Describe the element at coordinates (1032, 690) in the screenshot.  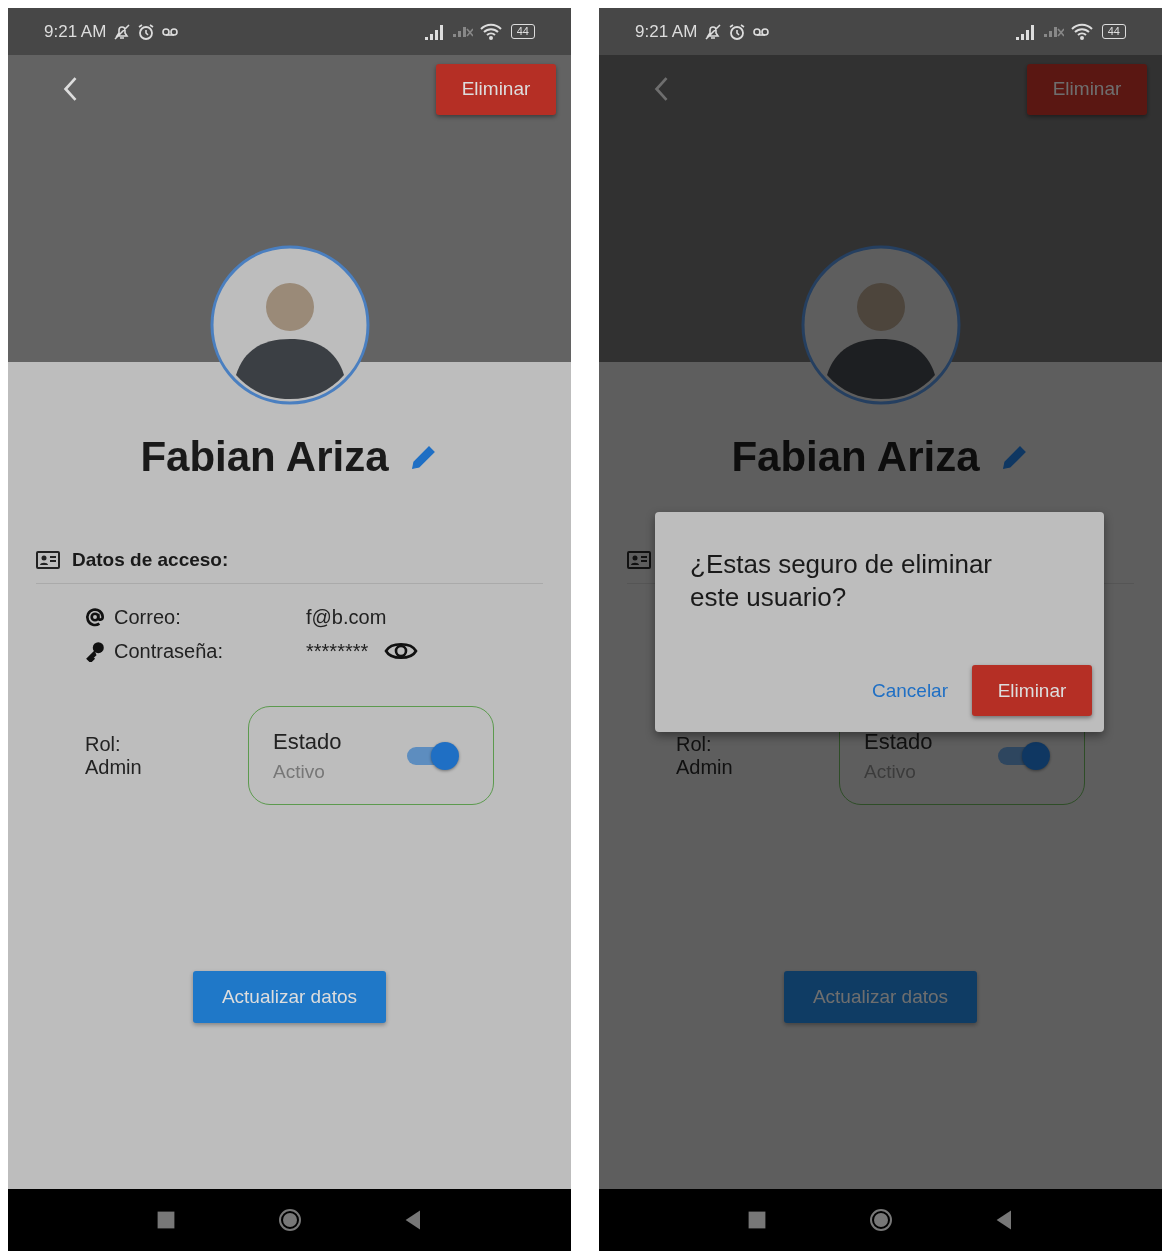
I see `confirm-button: Eliminar` at that location.